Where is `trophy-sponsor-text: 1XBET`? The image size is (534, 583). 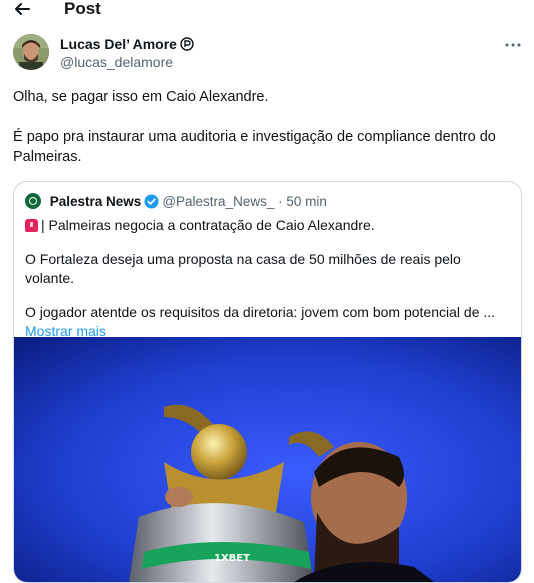
trophy-sponsor-text: 1XBET is located at coordinates (232, 558).